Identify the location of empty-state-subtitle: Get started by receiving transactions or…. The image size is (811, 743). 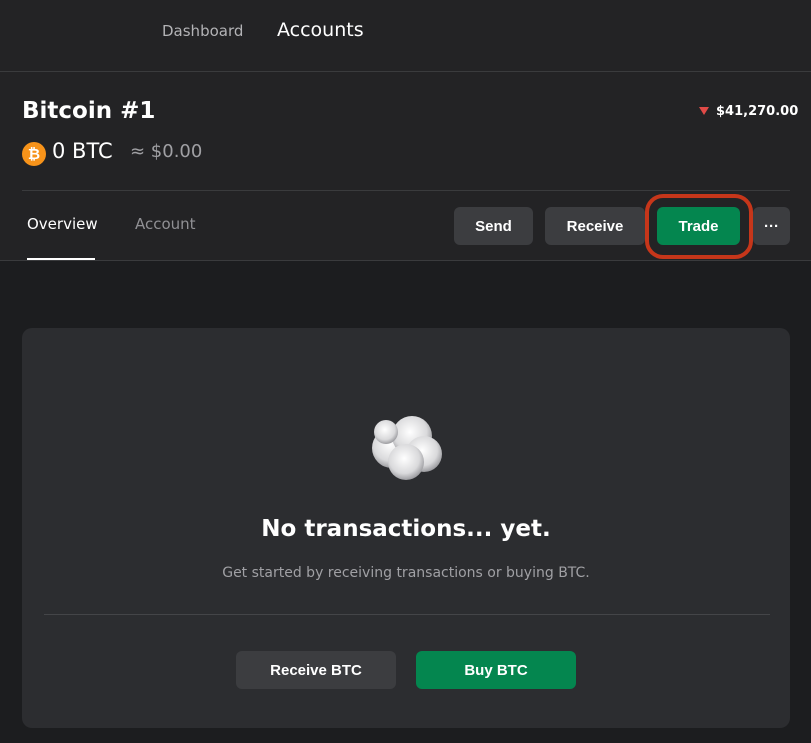
(406, 573).